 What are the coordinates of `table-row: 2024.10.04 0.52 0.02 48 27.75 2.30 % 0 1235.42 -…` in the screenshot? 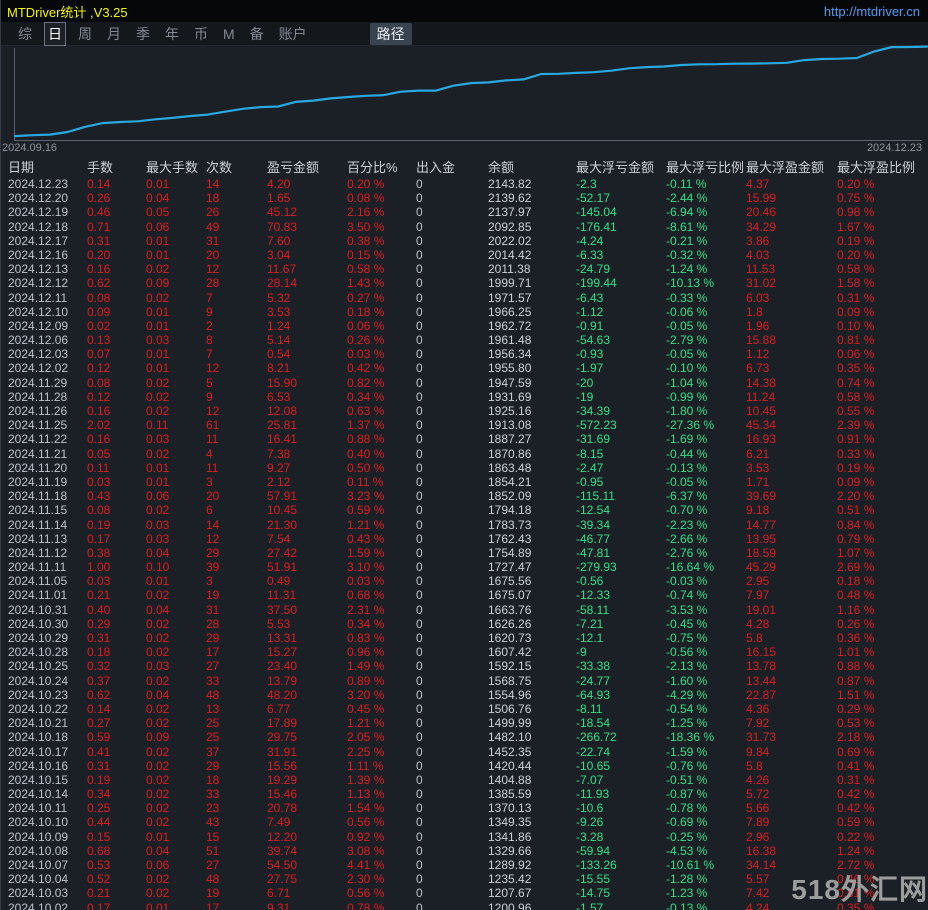 It's located at (464, 879).